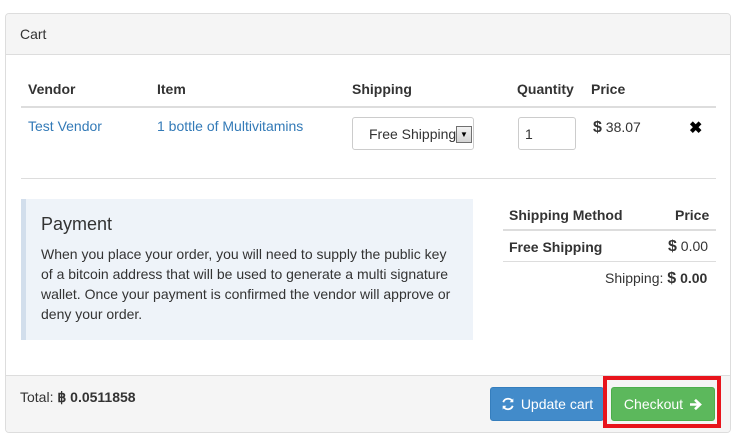  I want to click on refresh-icon, so click(508, 404).